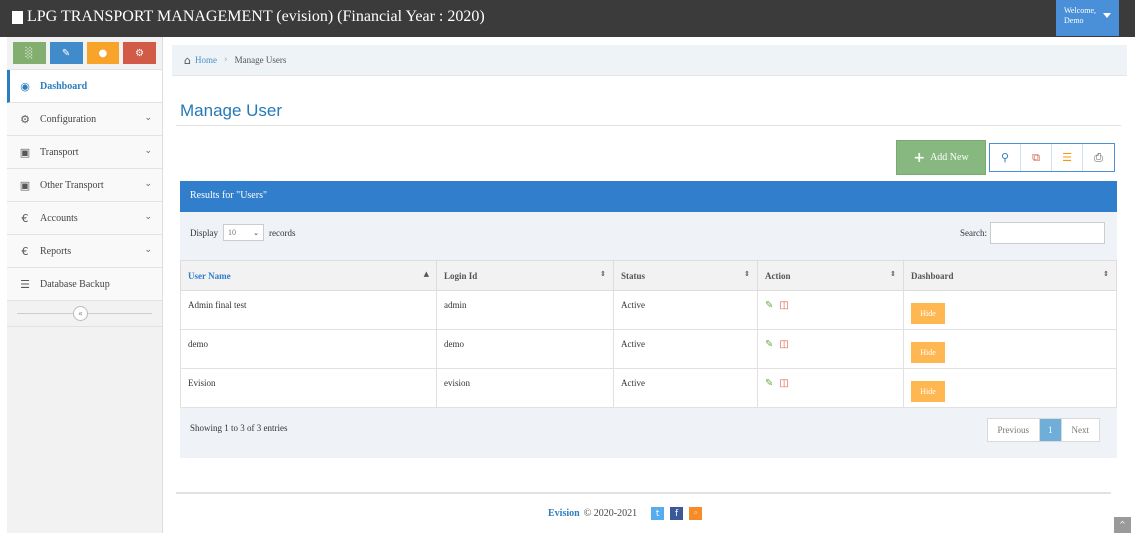 This screenshot has height=533, width=1135. What do you see at coordinates (308, 275) in the screenshot?
I see `column-header-user-name: User Name ▲` at bounding box center [308, 275].